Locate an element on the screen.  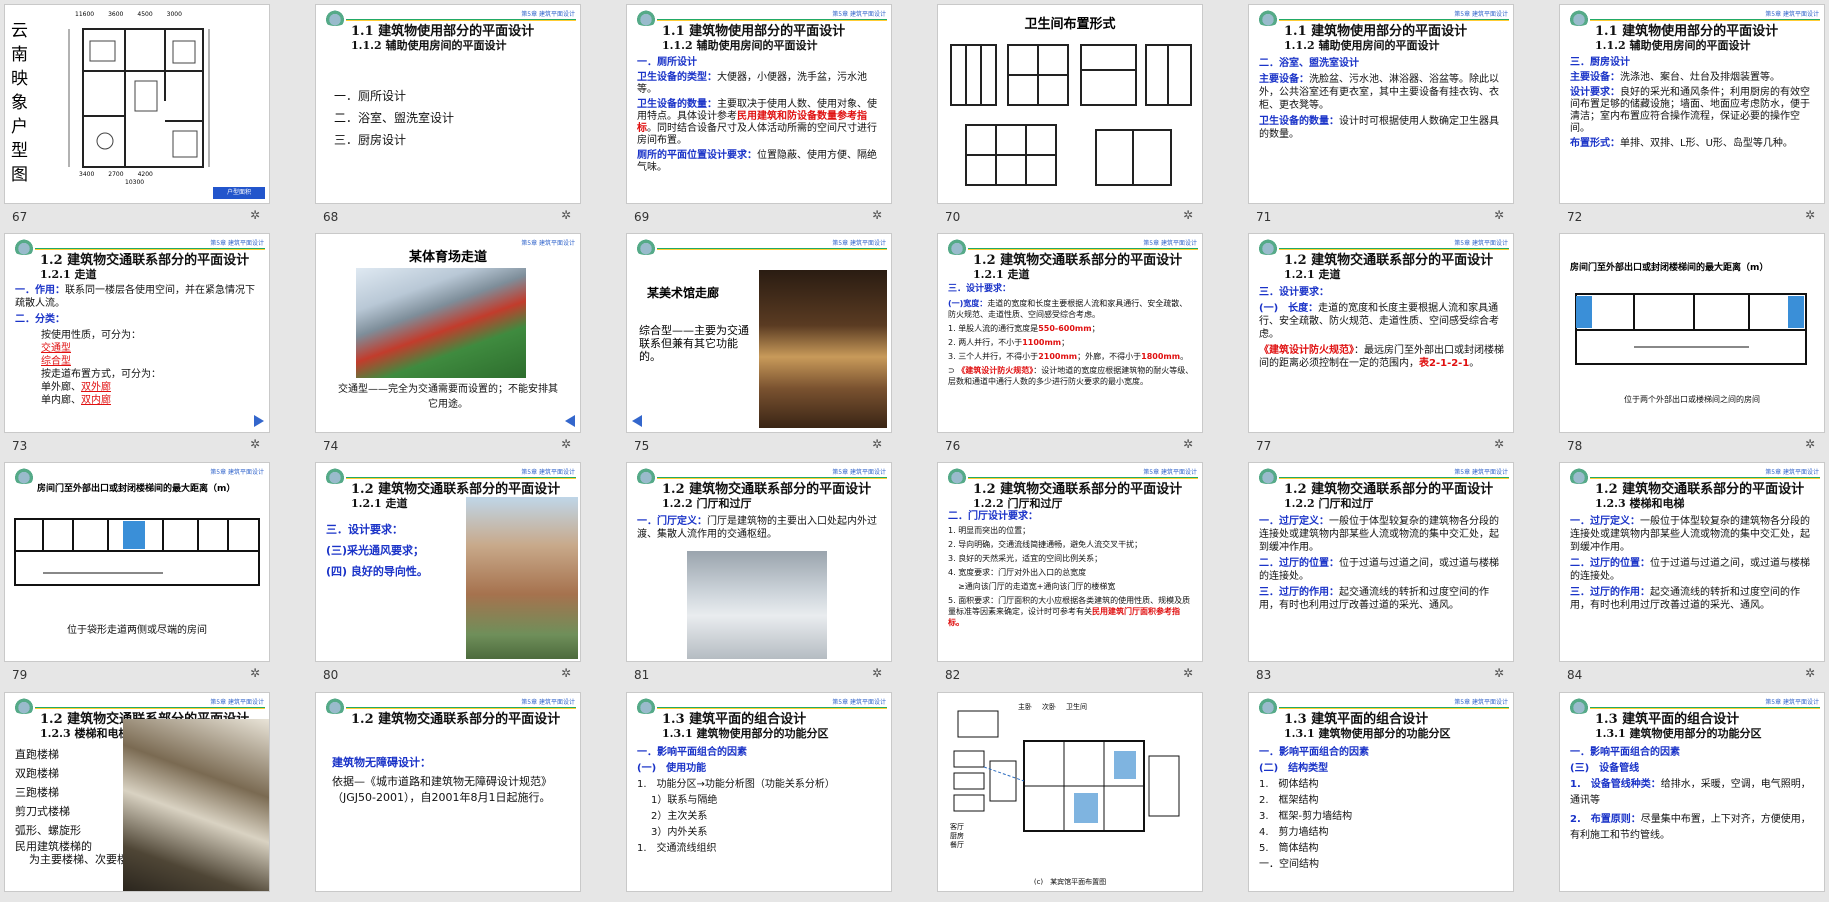
link-composite-type: 综合型 is located at coordinates (151, 361).